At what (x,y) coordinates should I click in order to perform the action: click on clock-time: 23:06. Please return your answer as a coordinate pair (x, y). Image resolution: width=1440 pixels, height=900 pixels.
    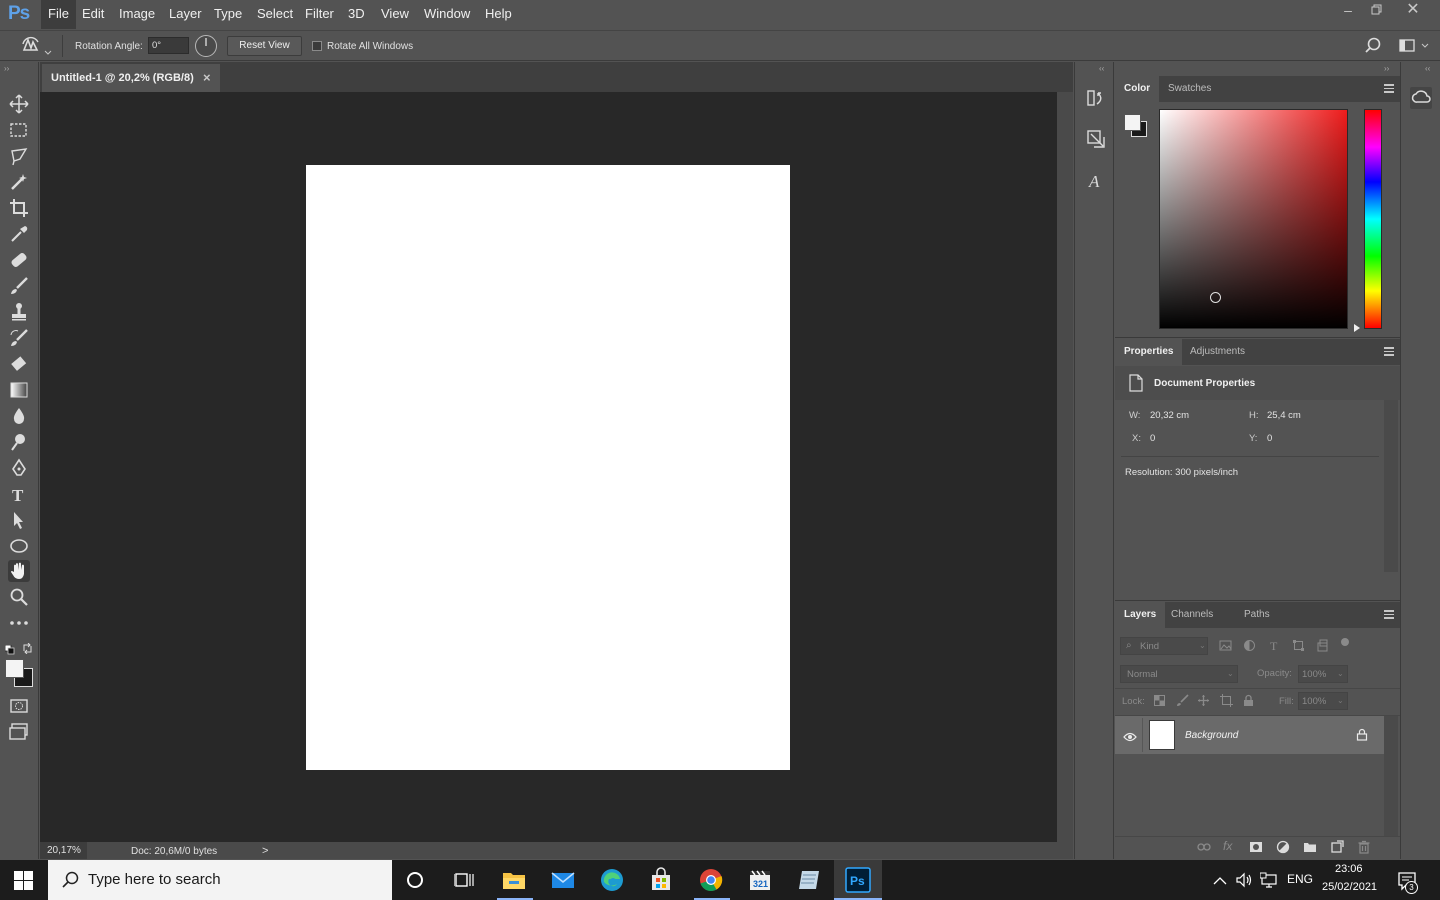
    Looking at the image, I should click on (1349, 869).